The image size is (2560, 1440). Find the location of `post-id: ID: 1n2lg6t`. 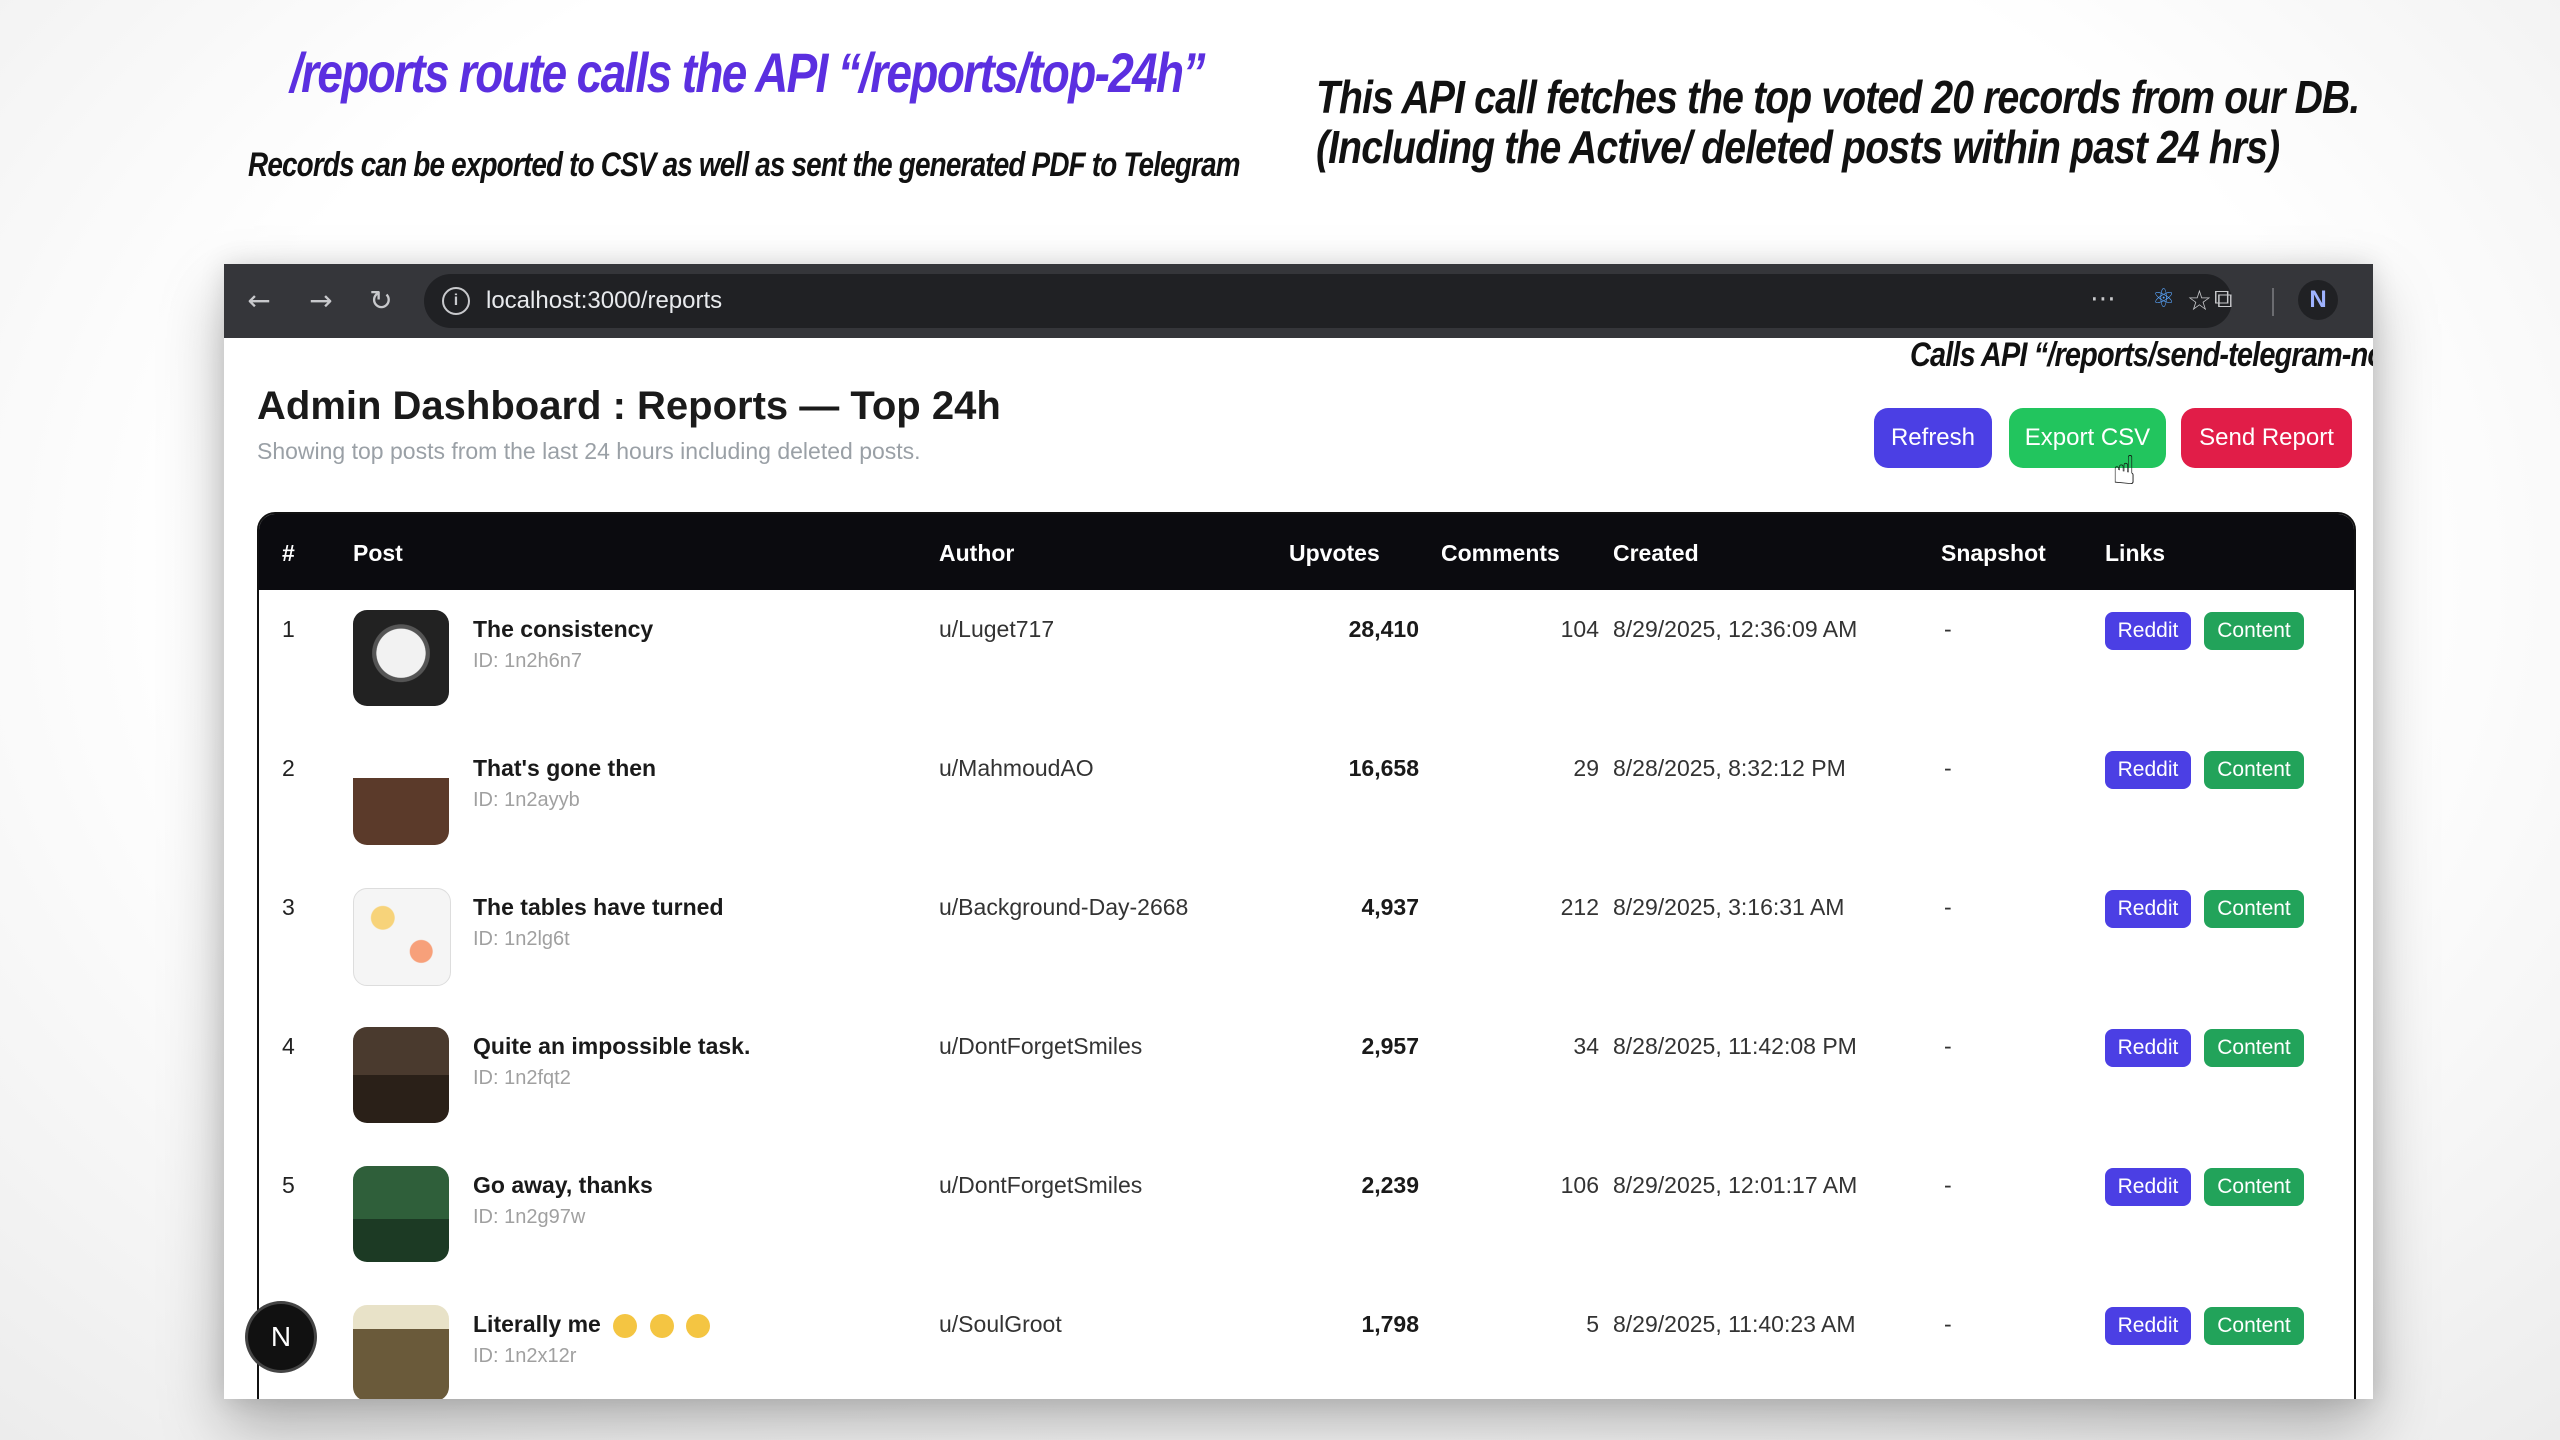

post-id: ID: 1n2lg6t is located at coordinates (521, 939).